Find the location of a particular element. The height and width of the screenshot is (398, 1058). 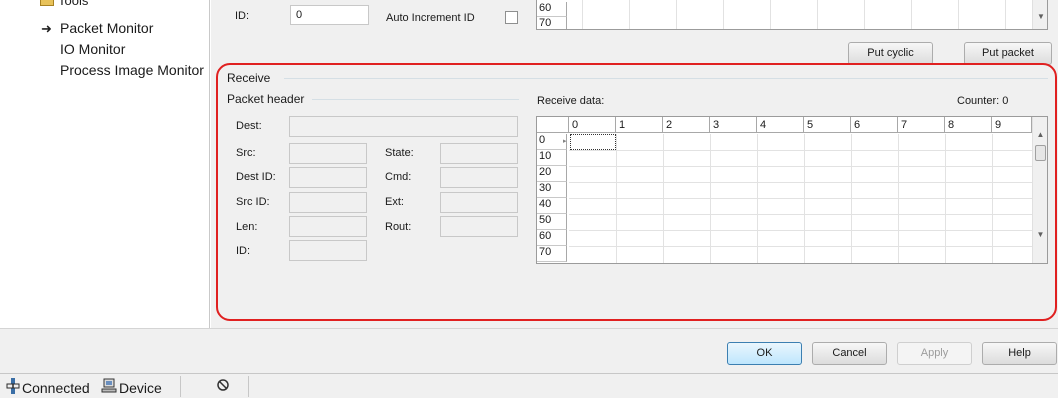

put-packet-button: Put packet is located at coordinates (1008, 53).